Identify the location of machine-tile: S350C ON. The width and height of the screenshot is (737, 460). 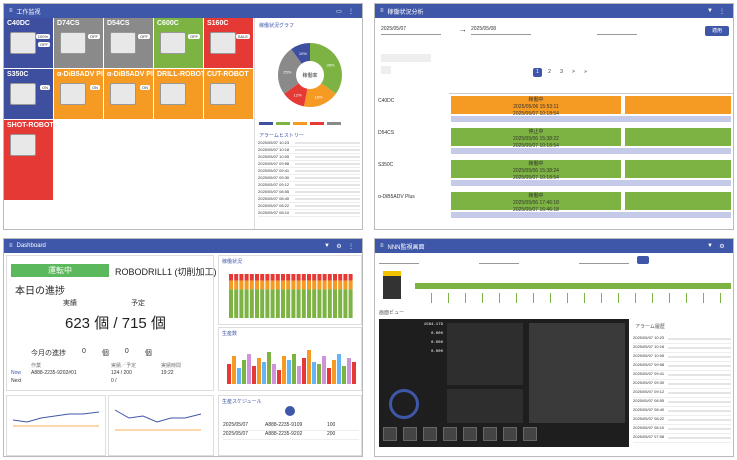
(28, 94).